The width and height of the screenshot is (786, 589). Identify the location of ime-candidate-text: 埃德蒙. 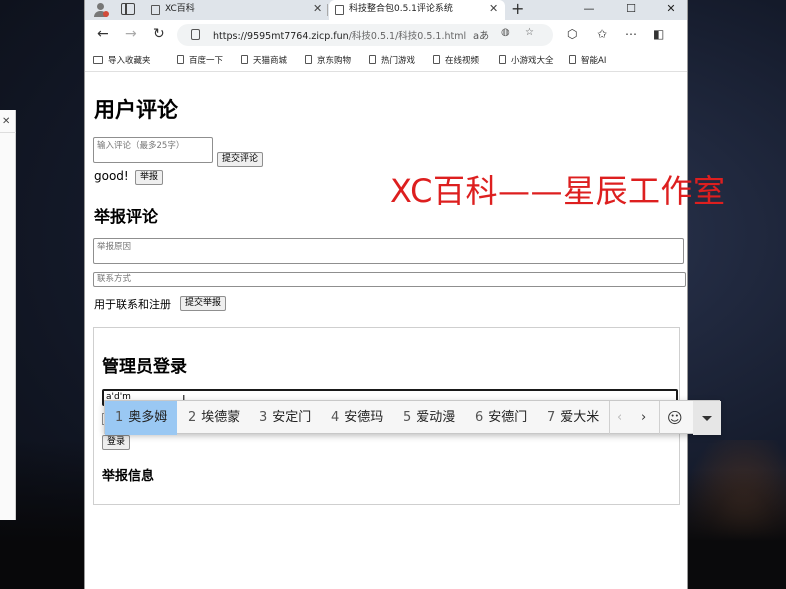
(221, 417).